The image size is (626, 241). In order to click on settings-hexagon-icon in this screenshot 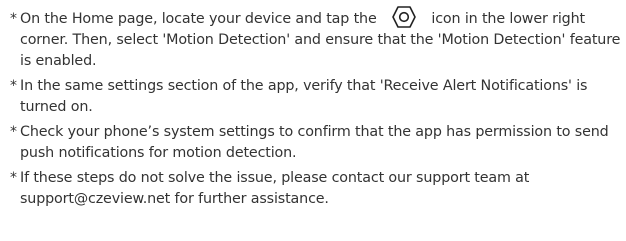, I will do `click(404, 17)`.